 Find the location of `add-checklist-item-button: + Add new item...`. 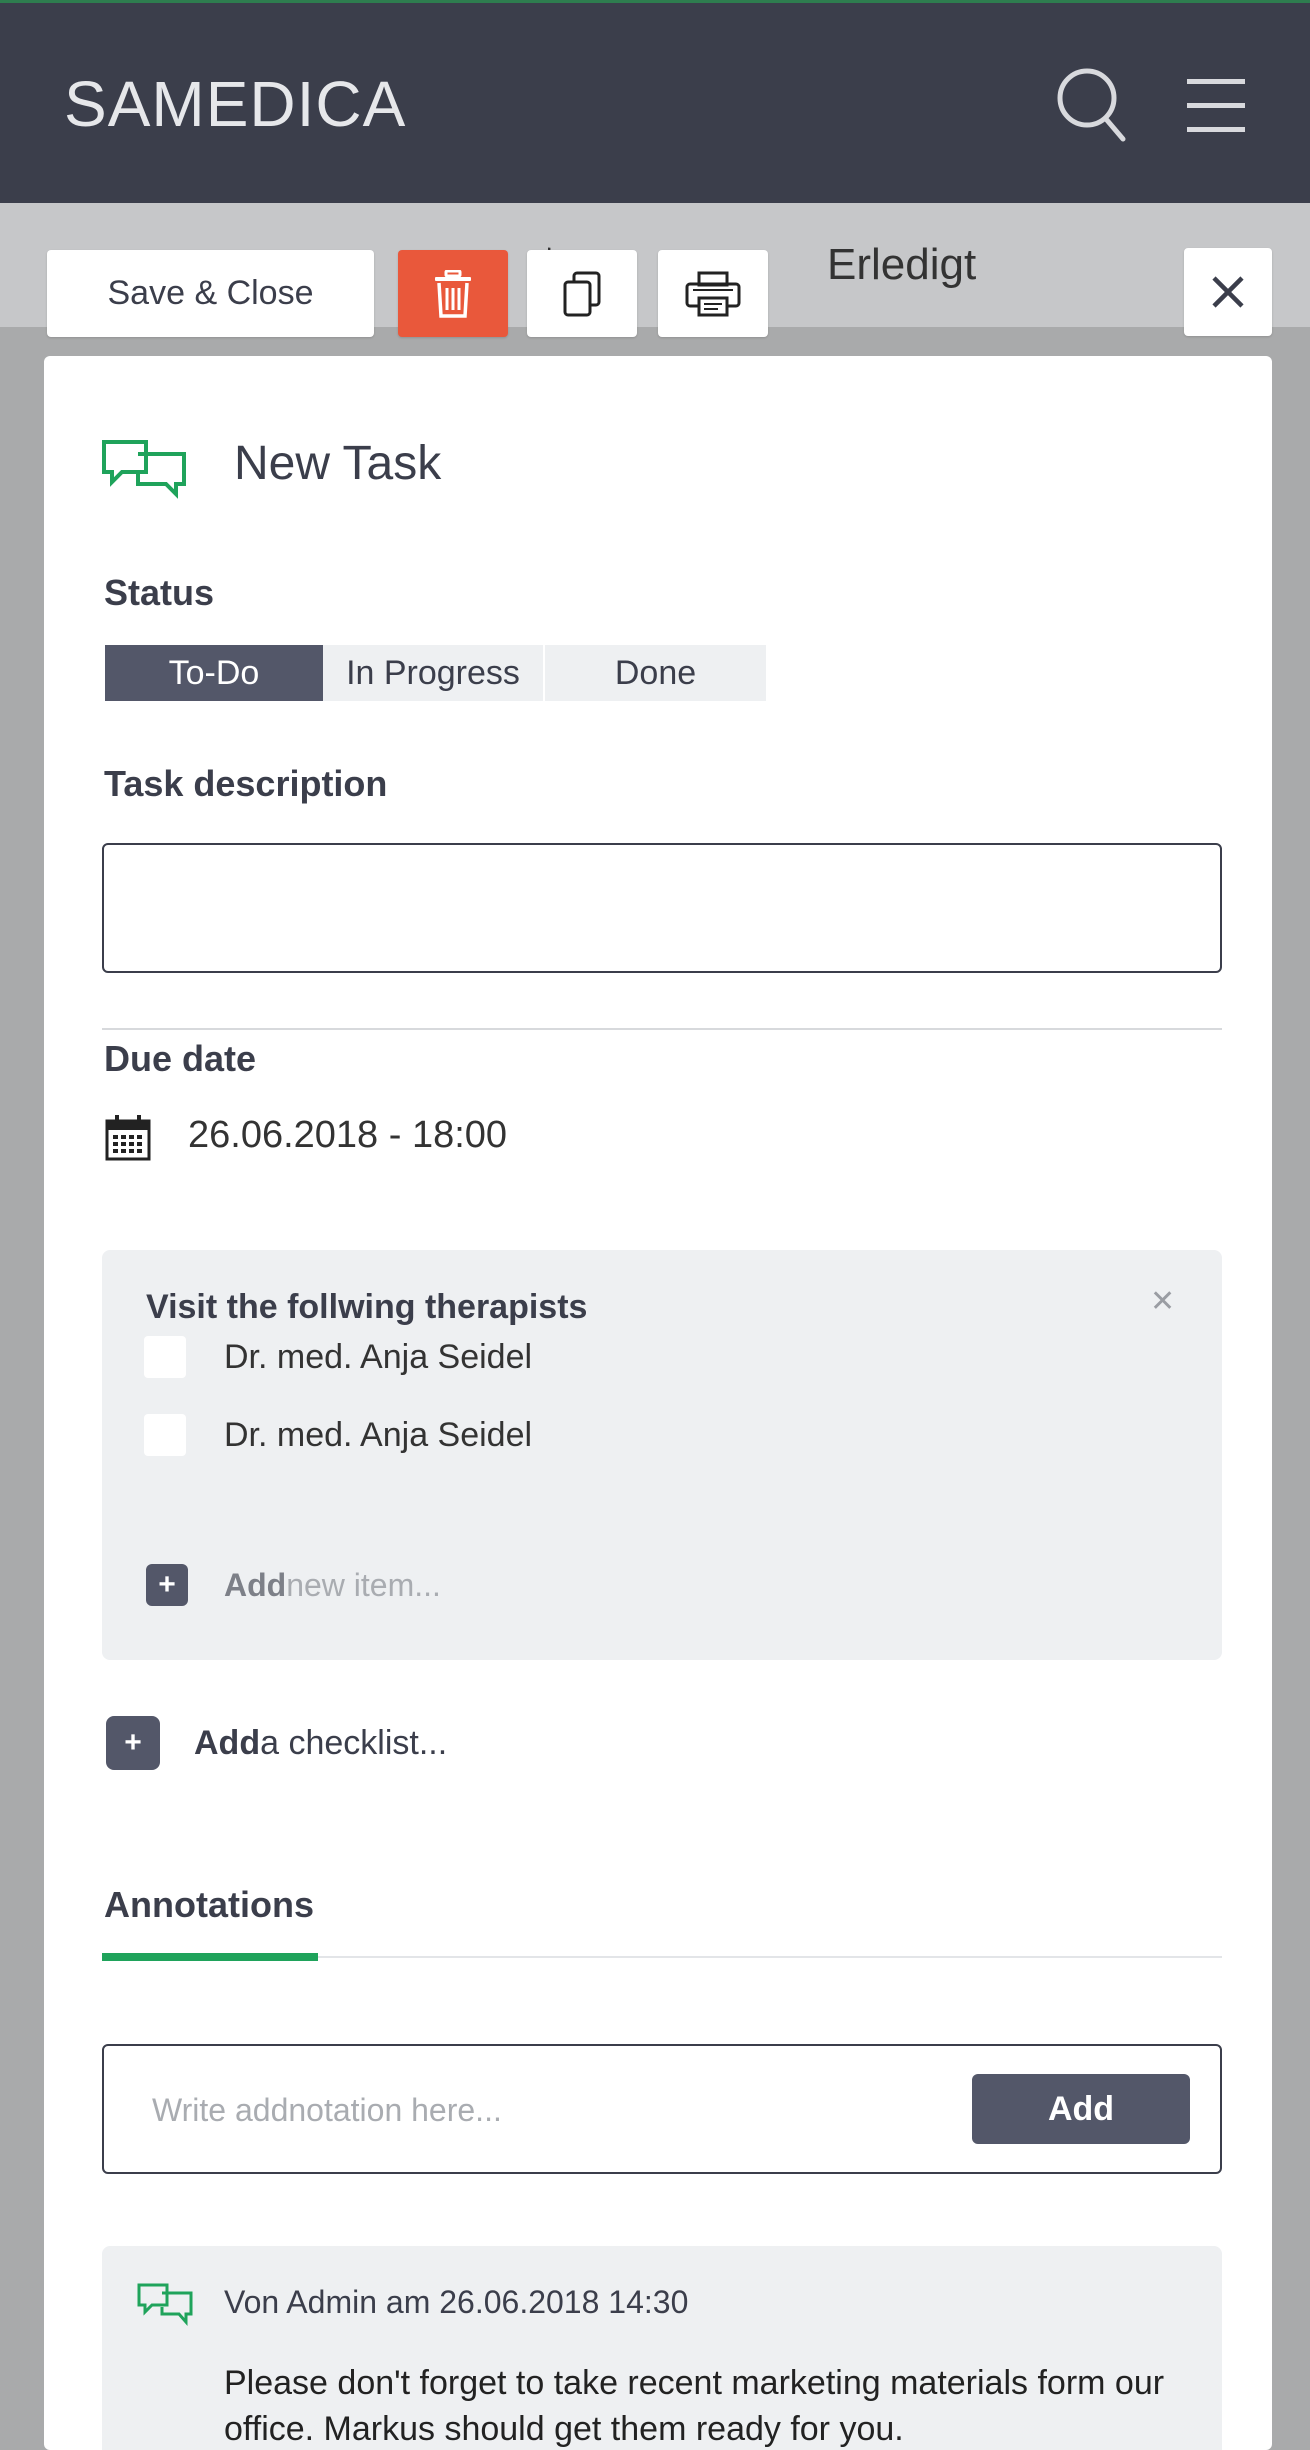

add-checklist-item-button: + Add new item... is located at coordinates (293, 1585).